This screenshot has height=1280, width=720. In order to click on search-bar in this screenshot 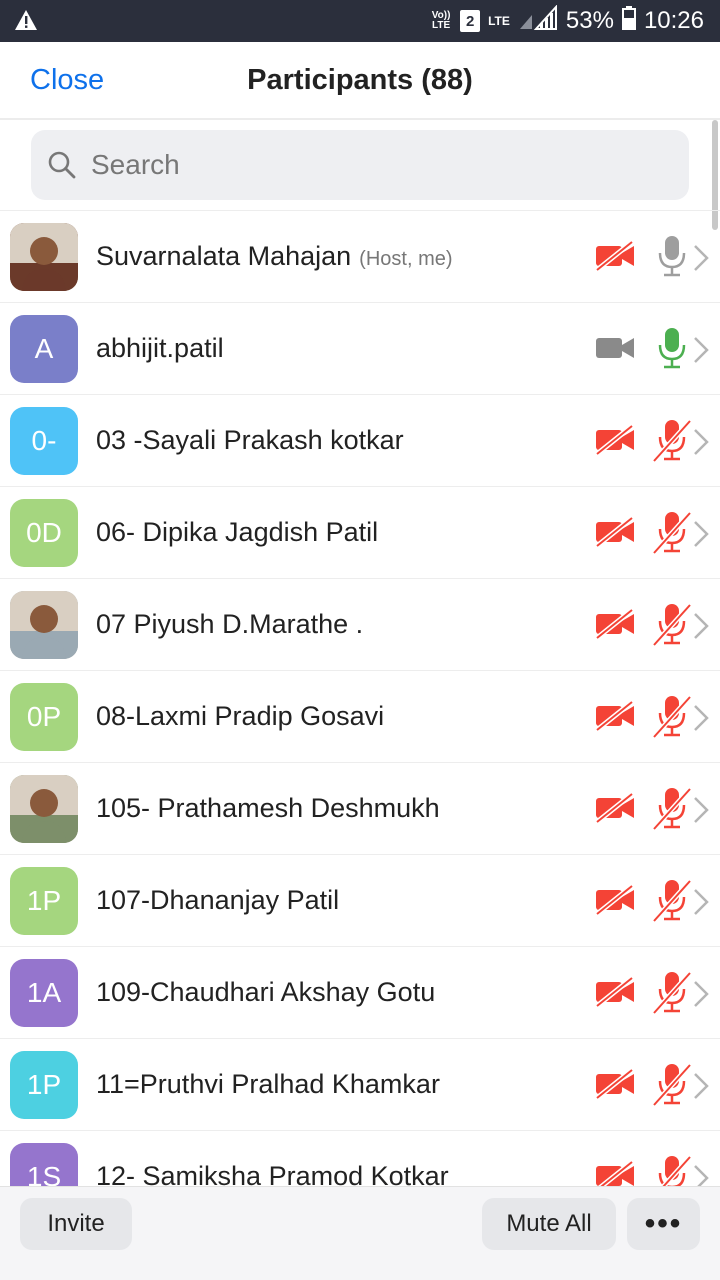, I will do `click(360, 165)`.